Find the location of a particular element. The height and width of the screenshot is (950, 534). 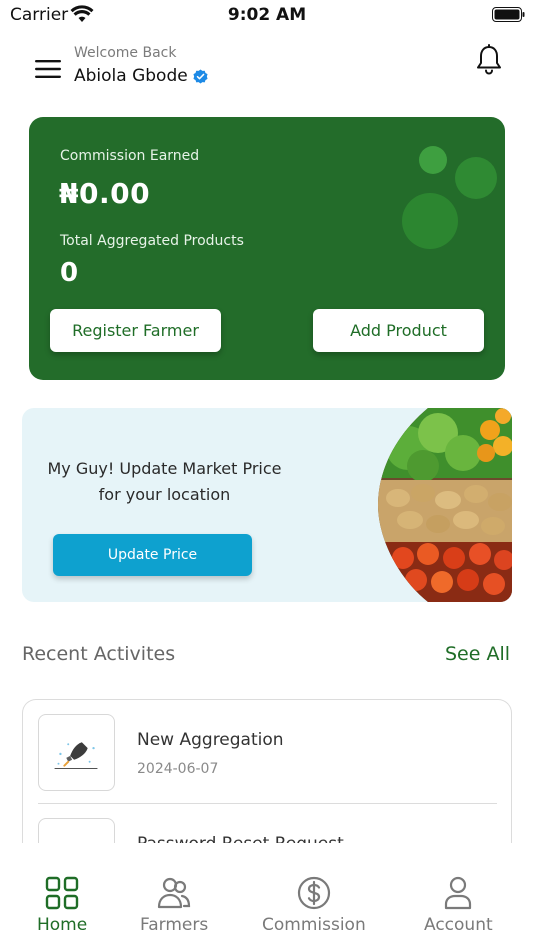

nav-item-commission: Commission is located at coordinates (314, 905).